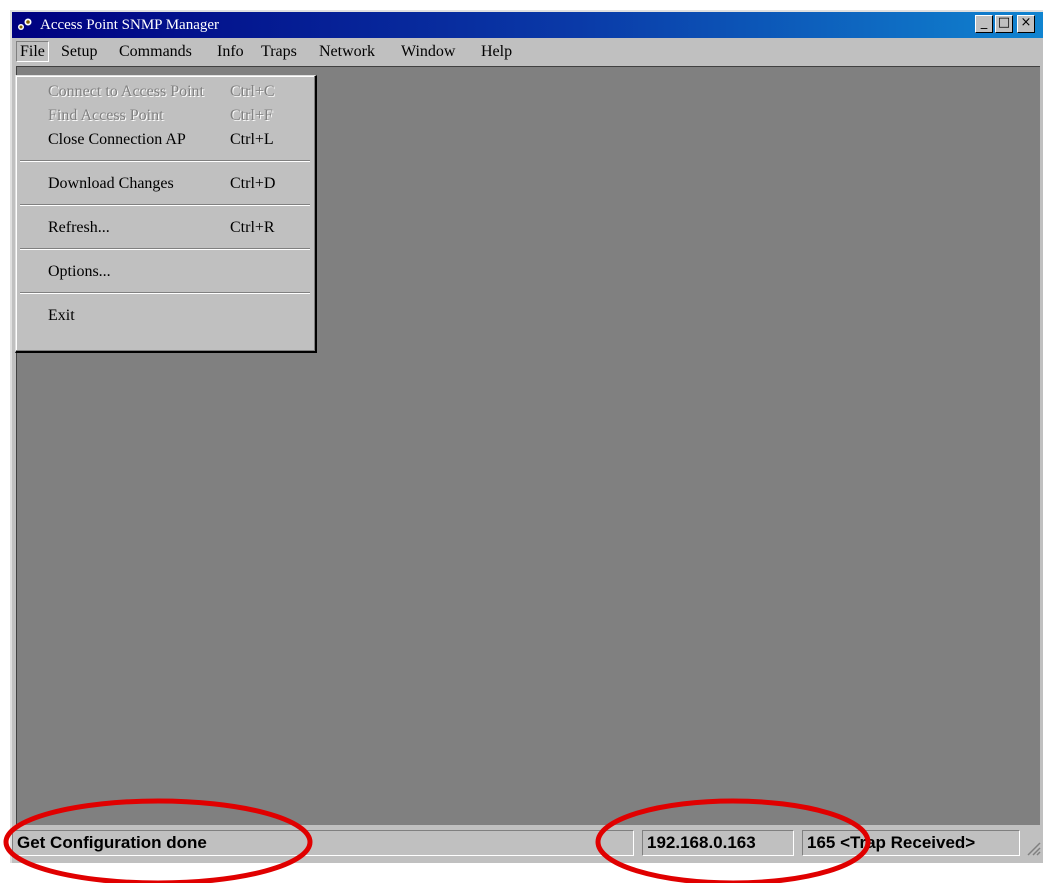  I want to click on menu-commands: Commands, so click(155, 51).